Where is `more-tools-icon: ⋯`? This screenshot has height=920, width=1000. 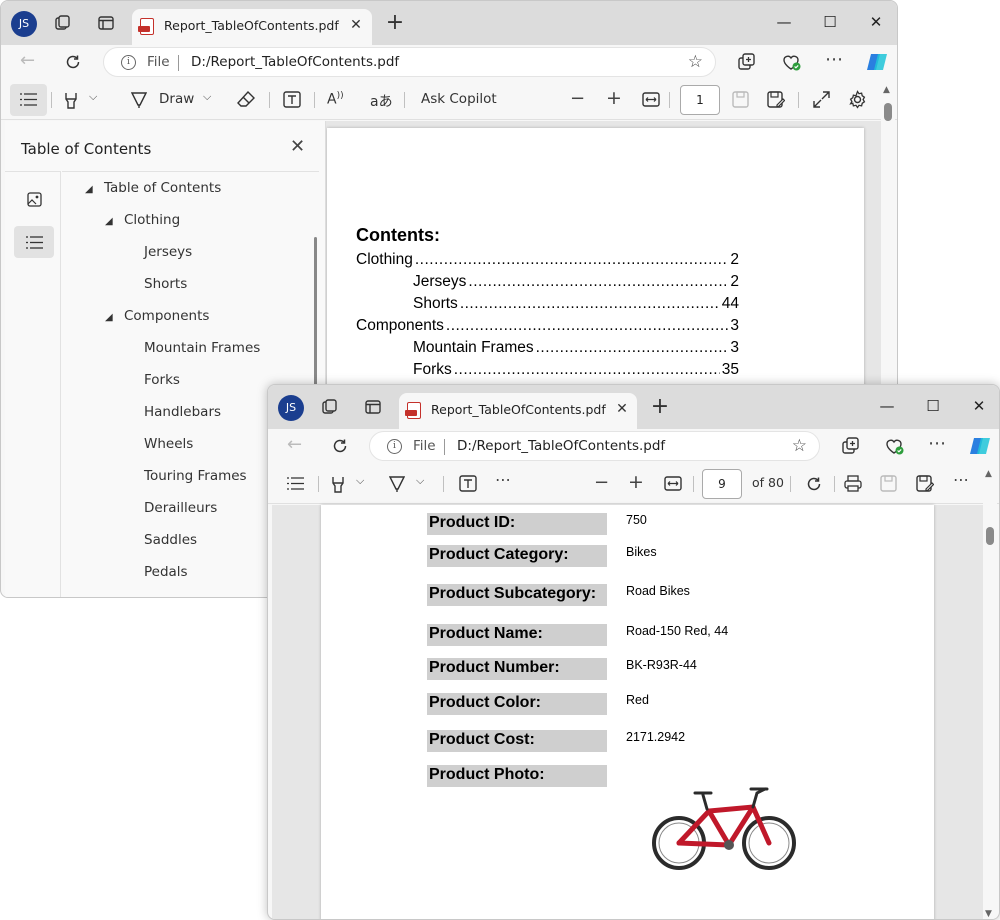
more-tools-icon: ⋯ is located at coordinates (503, 479).